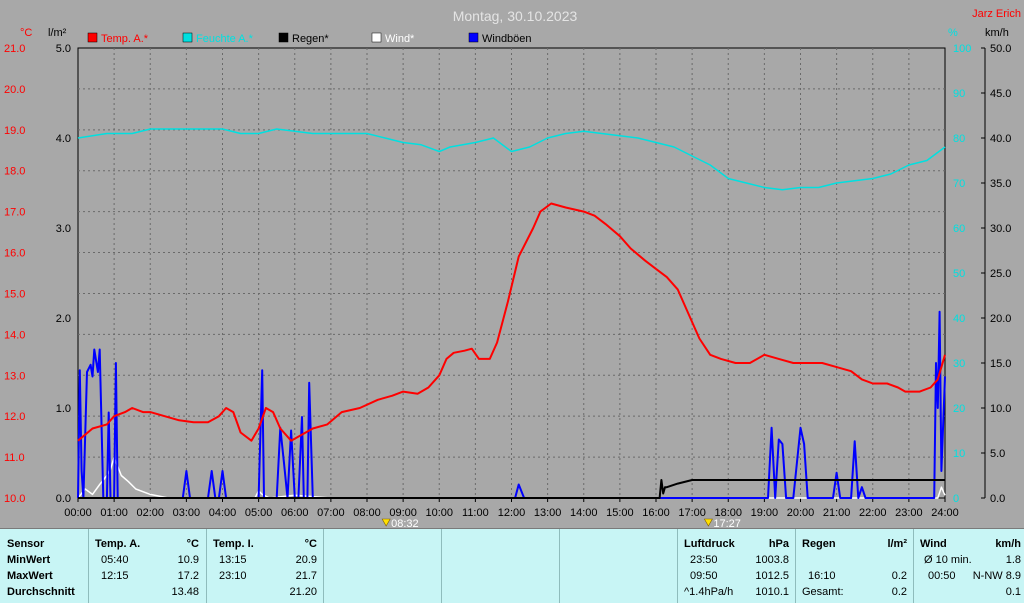 This screenshot has height=603, width=1024. Describe the element at coordinates (1013, 592) in the screenshot. I see `wind-avg-value: 0.1` at that location.